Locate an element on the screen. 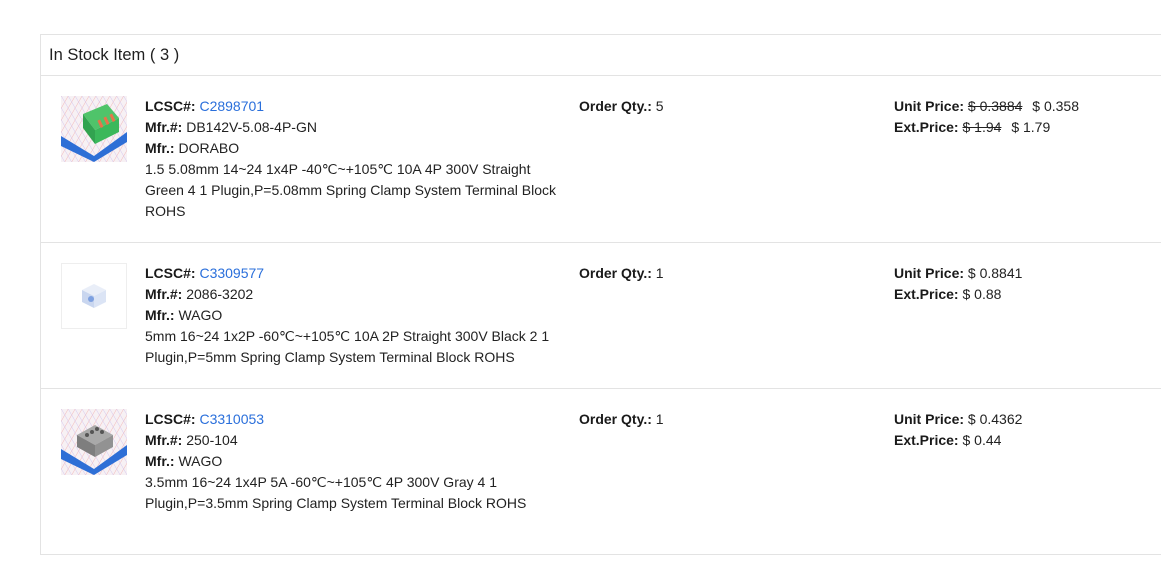 The image size is (1161, 584). order-qty: Order Qty.: 5 is located at coordinates (621, 106).